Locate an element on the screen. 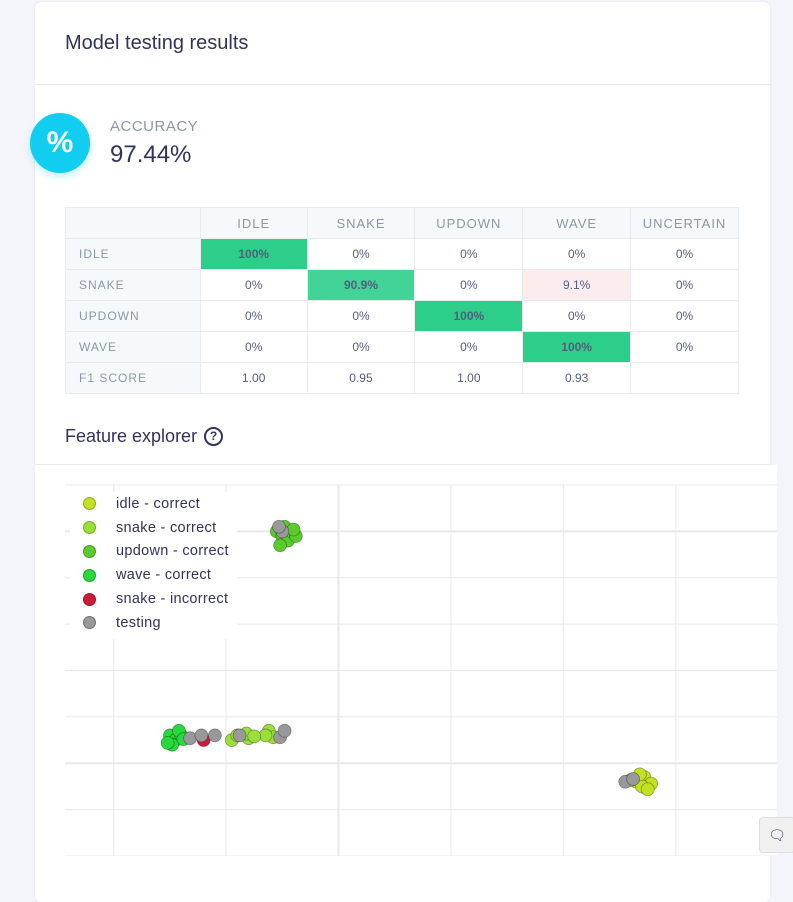 The height and width of the screenshot is (902, 793). legend-label: idle - correct is located at coordinates (158, 503).